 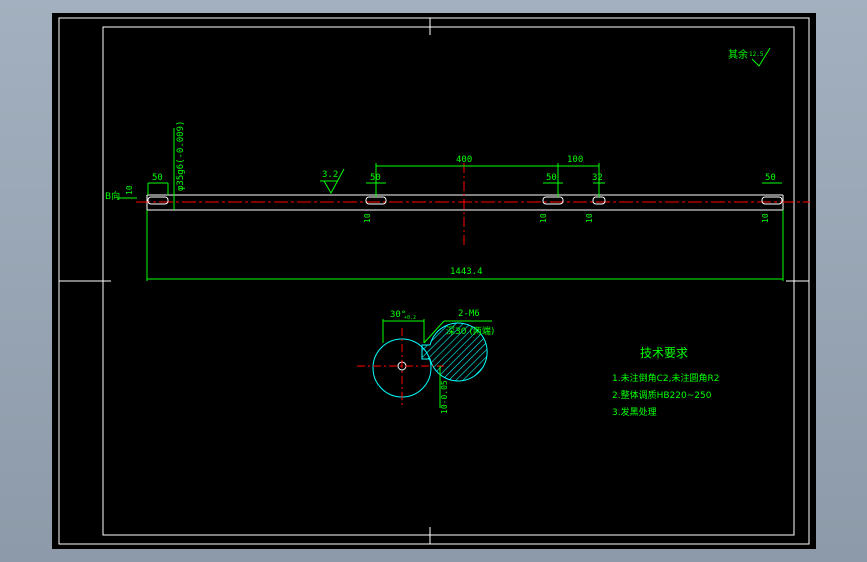 I want to click on dim-400-text: 400, so click(x=464, y=160).